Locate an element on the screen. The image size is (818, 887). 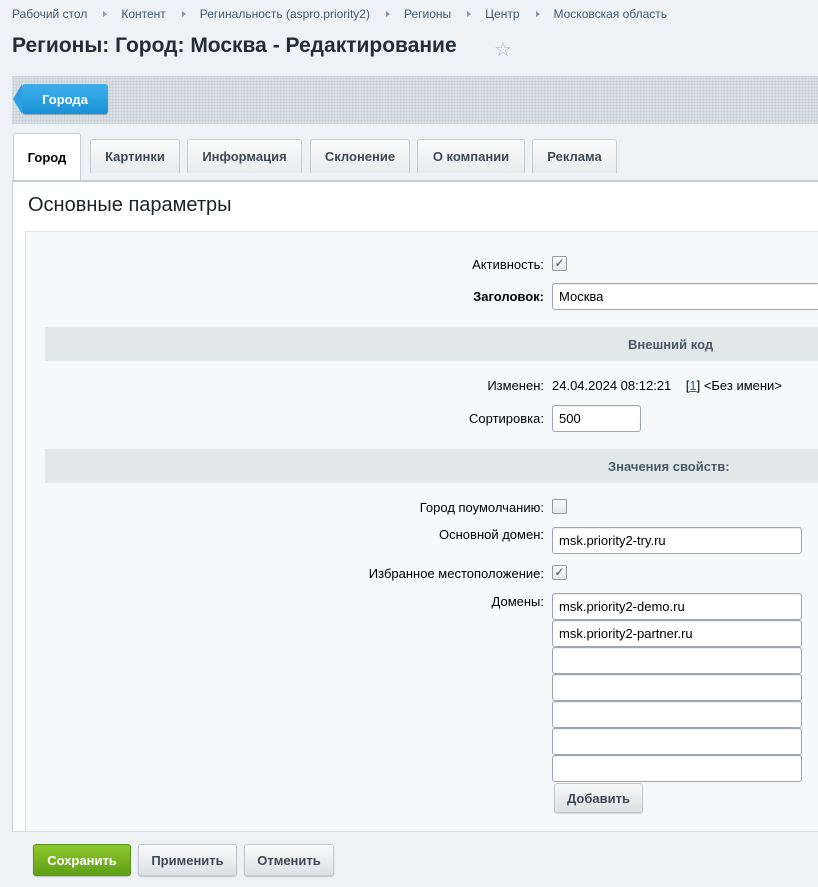
tab-information: Информация is located at coordinates (244, 156).